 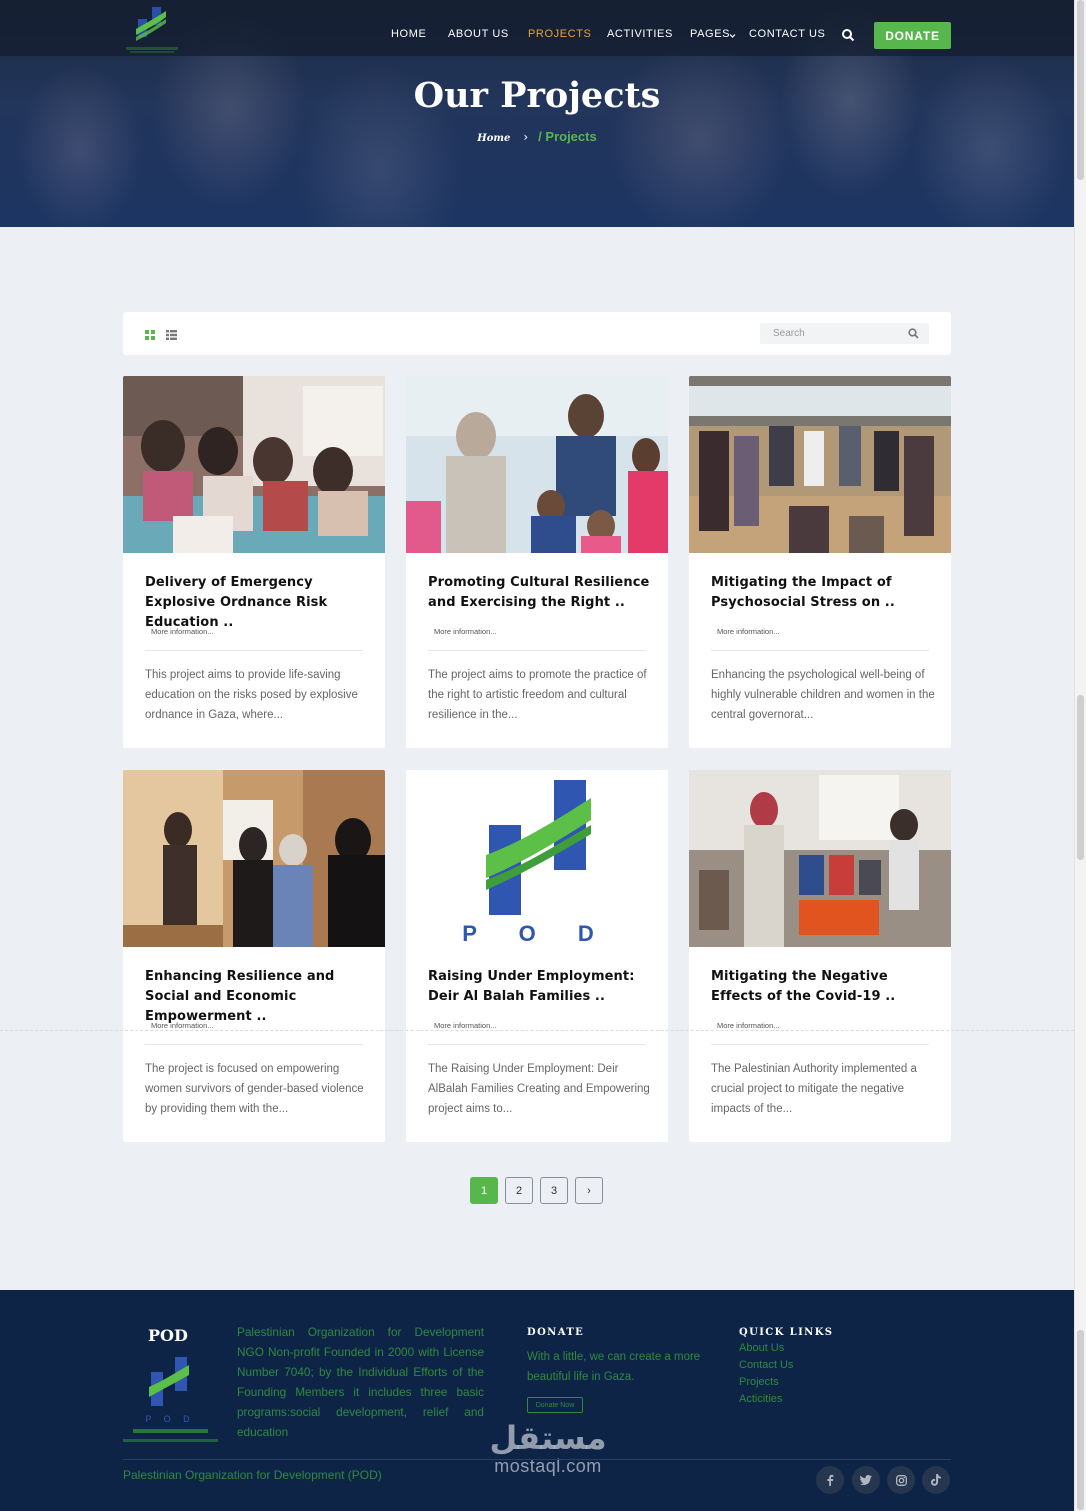 I want to click on search-box, so click(x=844, y=333).